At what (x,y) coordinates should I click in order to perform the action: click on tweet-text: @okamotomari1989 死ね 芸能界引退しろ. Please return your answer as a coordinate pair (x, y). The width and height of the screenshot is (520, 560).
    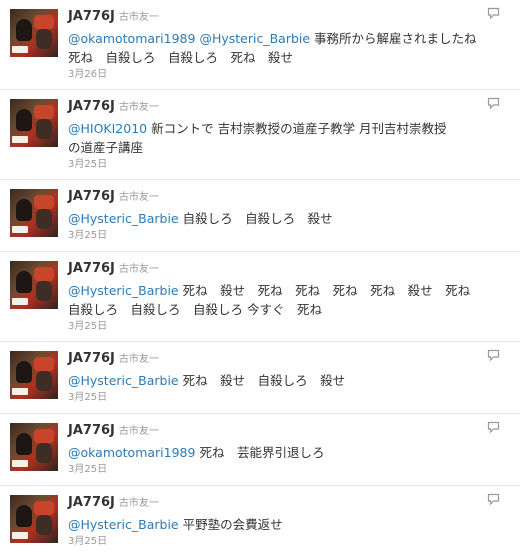
    Looking at the image, I should click on (196, 452).